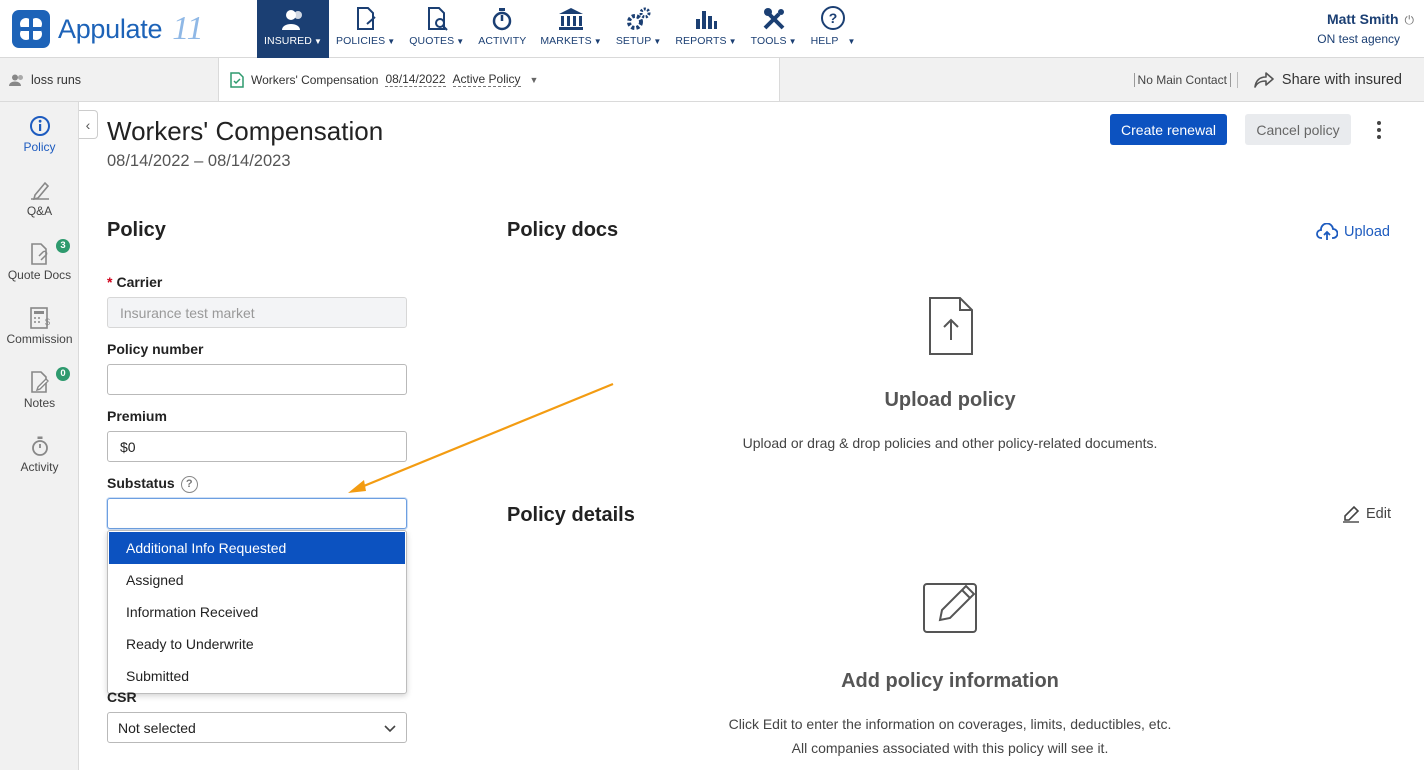  Describe the element at coordinates (1264, 79) in the screenshot. I see `share-arrow-icon` at that location.